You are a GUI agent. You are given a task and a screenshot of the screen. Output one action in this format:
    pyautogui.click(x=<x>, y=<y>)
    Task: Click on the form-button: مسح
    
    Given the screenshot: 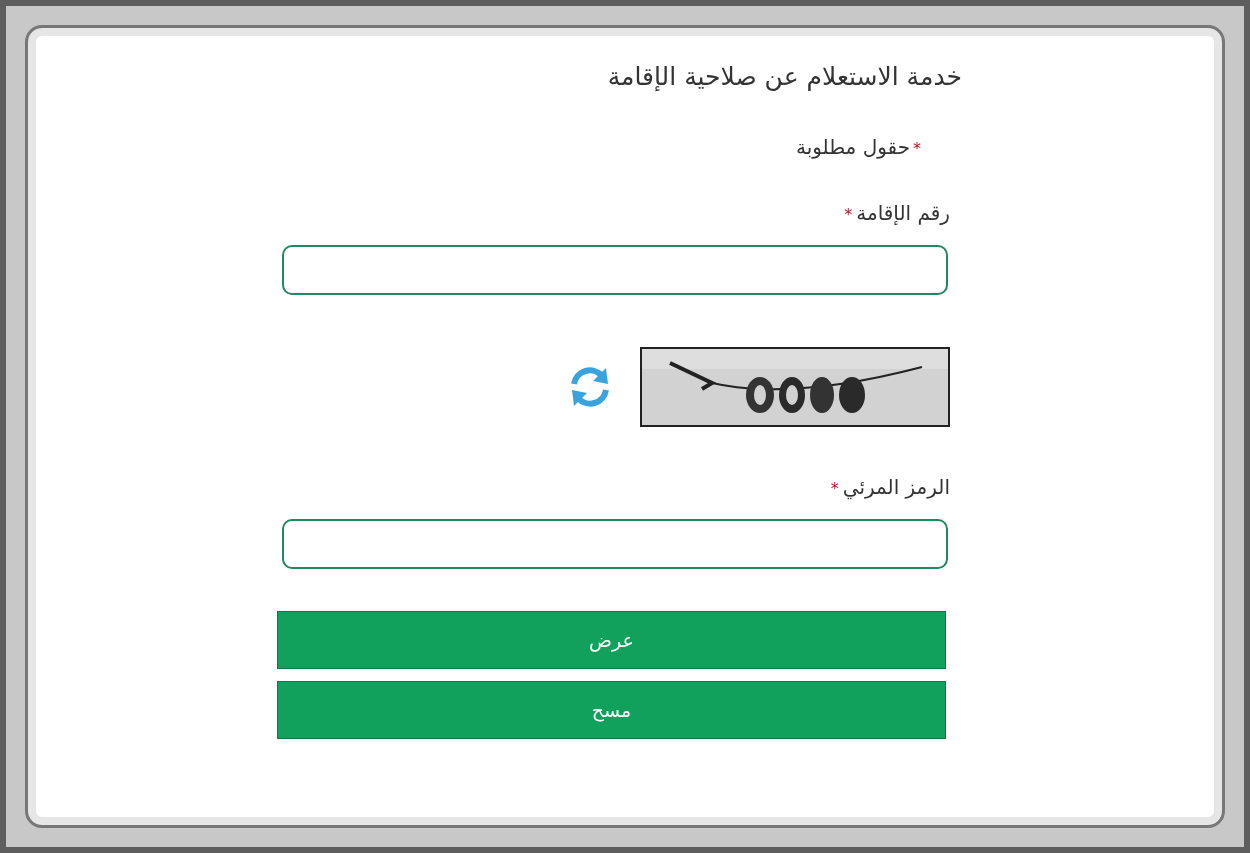 What is the action you would take?
    pyautogui.click(x=611, y=710)
    